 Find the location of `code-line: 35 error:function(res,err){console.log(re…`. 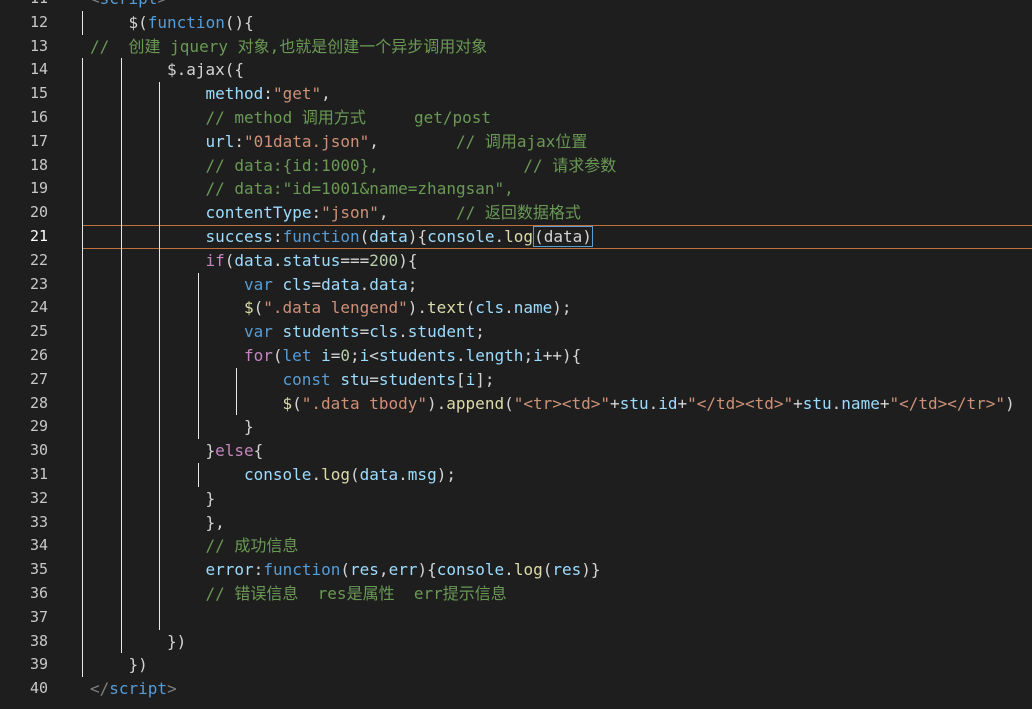

code-line: 35 error:function(res,err){console.log(re… is located at coordinates (516, 570).